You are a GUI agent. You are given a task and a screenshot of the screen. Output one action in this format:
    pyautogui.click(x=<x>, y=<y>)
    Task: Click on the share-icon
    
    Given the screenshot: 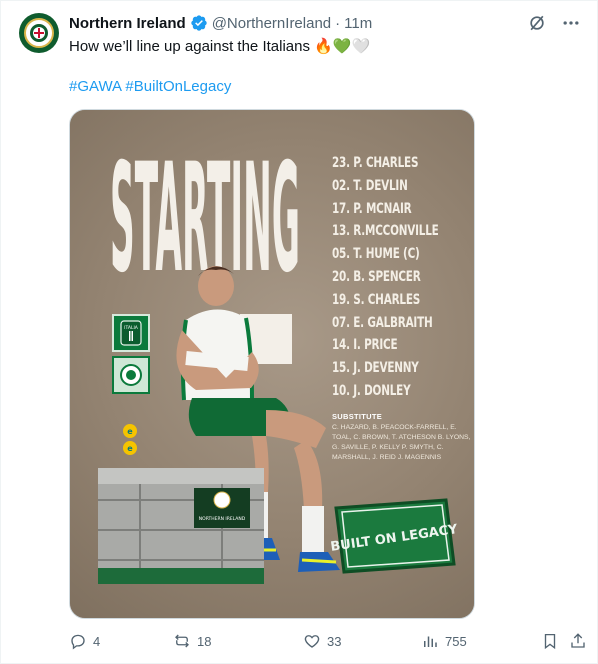 What is the action you would take?
    pyautogui.click(x=578, y=640)
    